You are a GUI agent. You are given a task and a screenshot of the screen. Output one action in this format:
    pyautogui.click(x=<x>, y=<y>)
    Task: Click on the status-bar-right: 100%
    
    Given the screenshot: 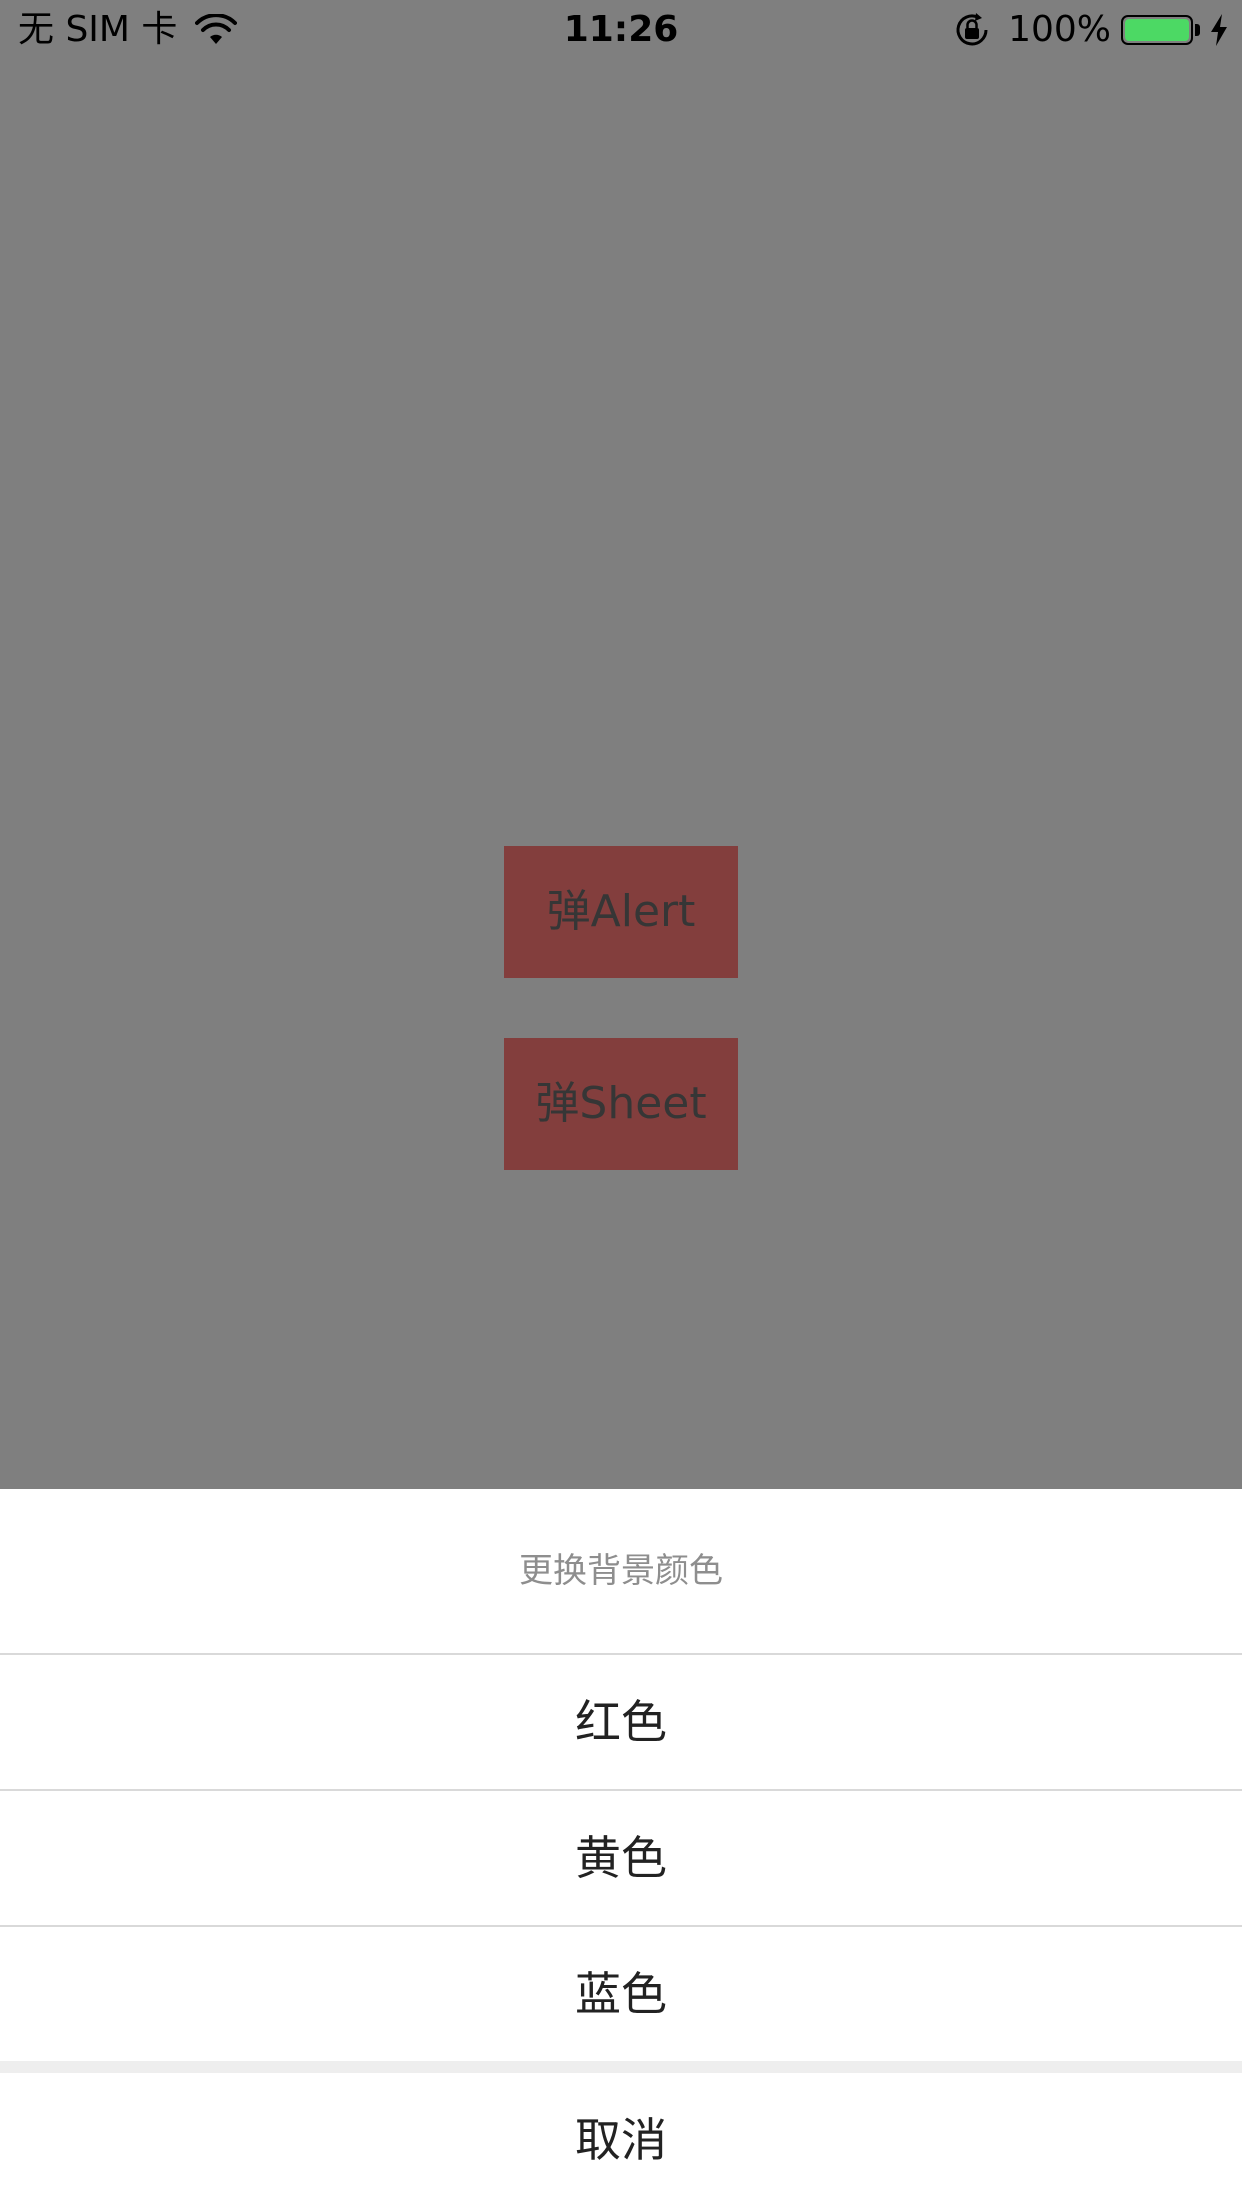 What is the action you would take?
    pyautogui.click(x=1091, y=30)
    